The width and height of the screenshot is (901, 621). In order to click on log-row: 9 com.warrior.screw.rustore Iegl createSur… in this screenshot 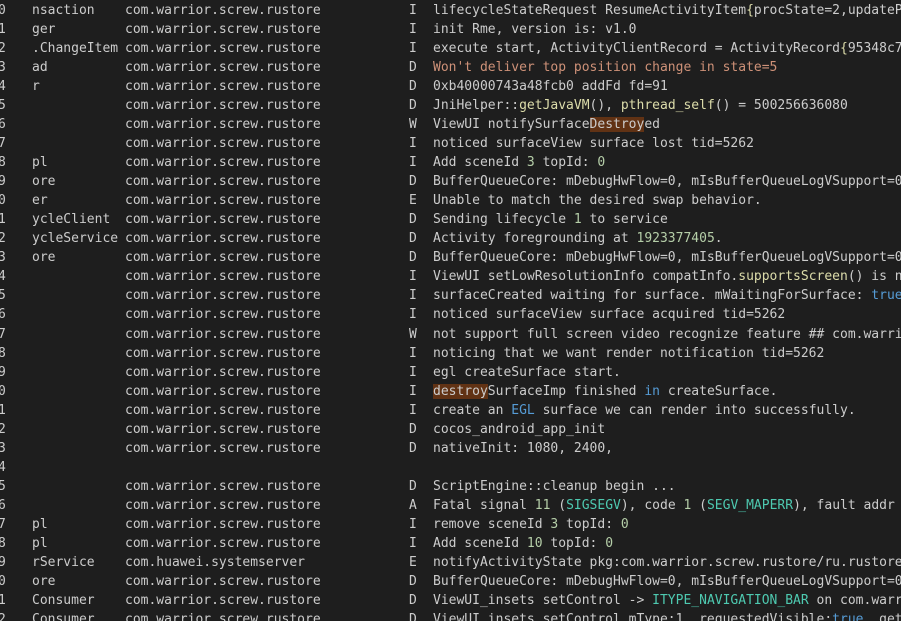, I will do `click(450, 372)`.